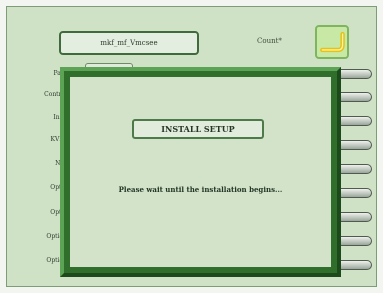 This screenshot has height=293, width=383. What do you see at coordinates (58, 187) in the screenshot?
I see `menu-label-option-1: Optio` at bounding box center [58, 187].